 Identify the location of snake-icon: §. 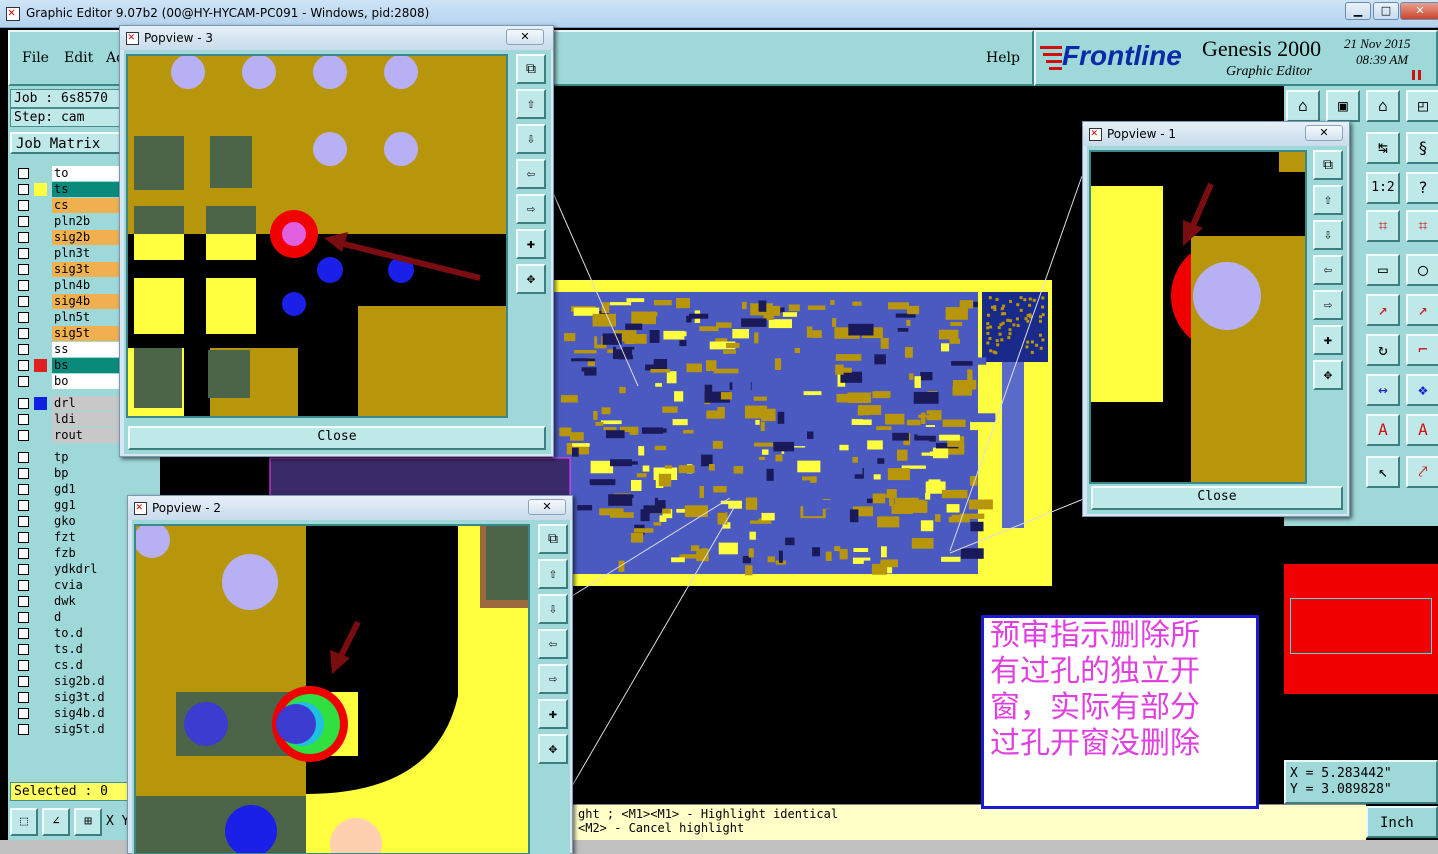
(1422, 148).